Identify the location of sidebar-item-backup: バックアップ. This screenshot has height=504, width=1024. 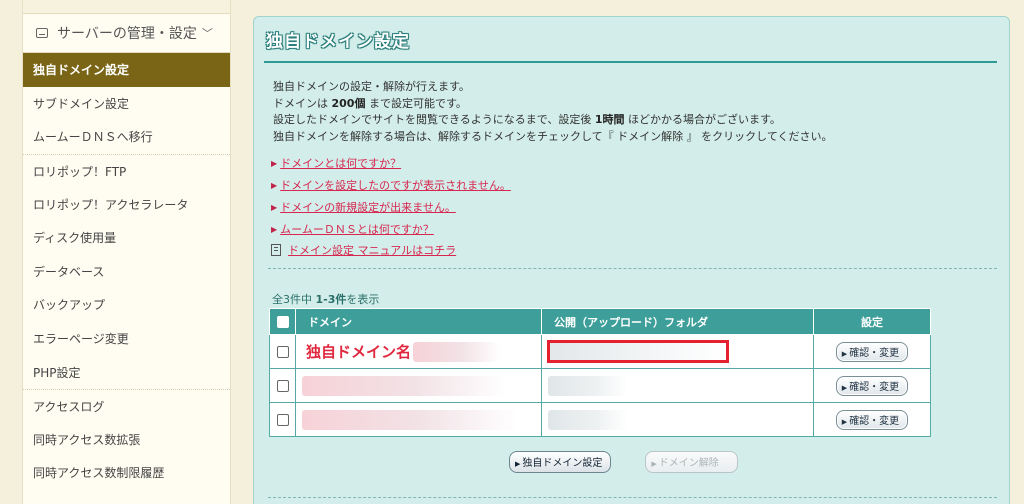
(126, 305).